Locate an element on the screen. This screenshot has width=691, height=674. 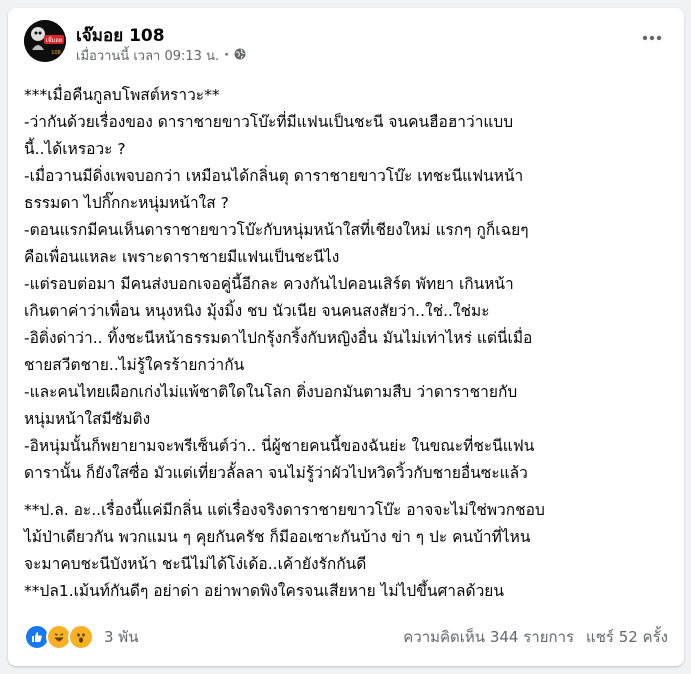
reaction-count: 3 พัน is located at coordinates (121, 637).